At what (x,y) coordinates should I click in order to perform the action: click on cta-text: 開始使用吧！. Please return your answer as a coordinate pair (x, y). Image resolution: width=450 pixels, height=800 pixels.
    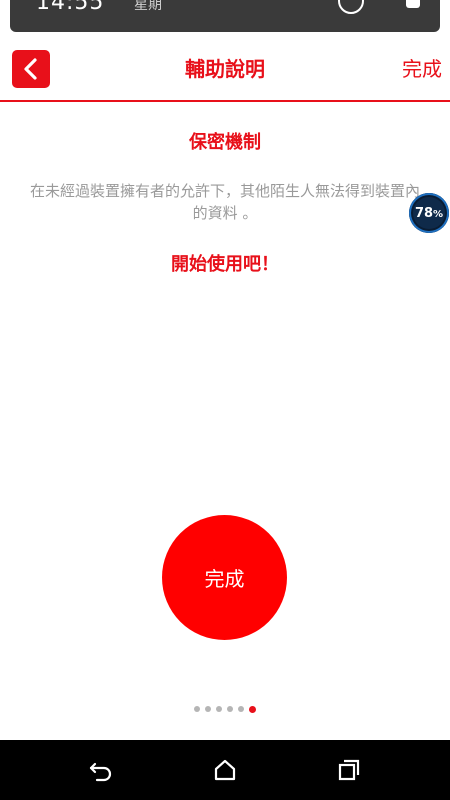
    Looking at the image, I should click on (225, 264).